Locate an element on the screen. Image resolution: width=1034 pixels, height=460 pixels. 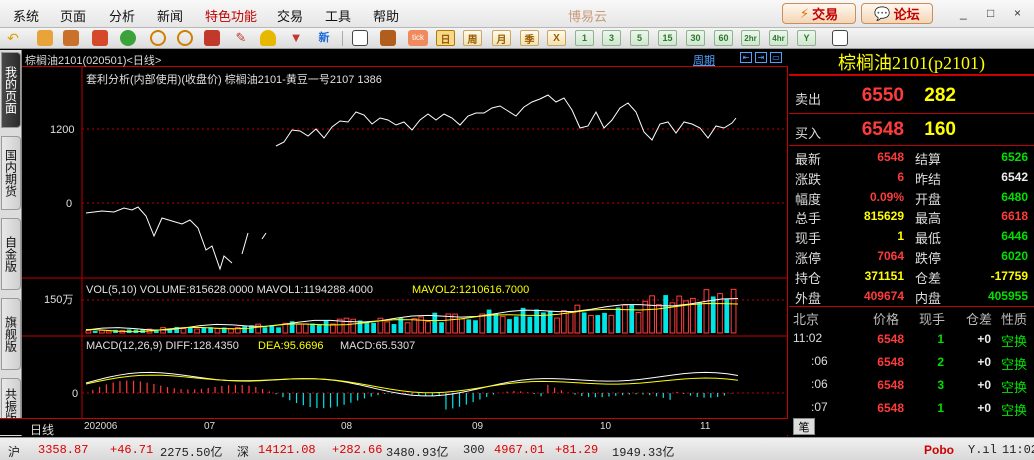
tick-qty: 3 is located at coordinates (940, 385).